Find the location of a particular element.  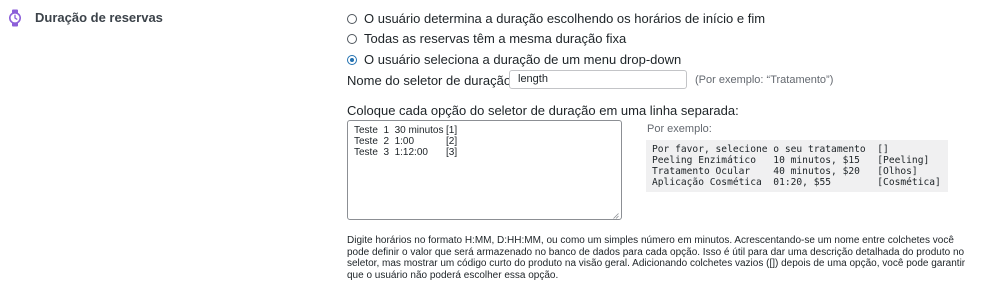

option-line: Teste 2 1:00 [2] is located at coordinates (406, 141).